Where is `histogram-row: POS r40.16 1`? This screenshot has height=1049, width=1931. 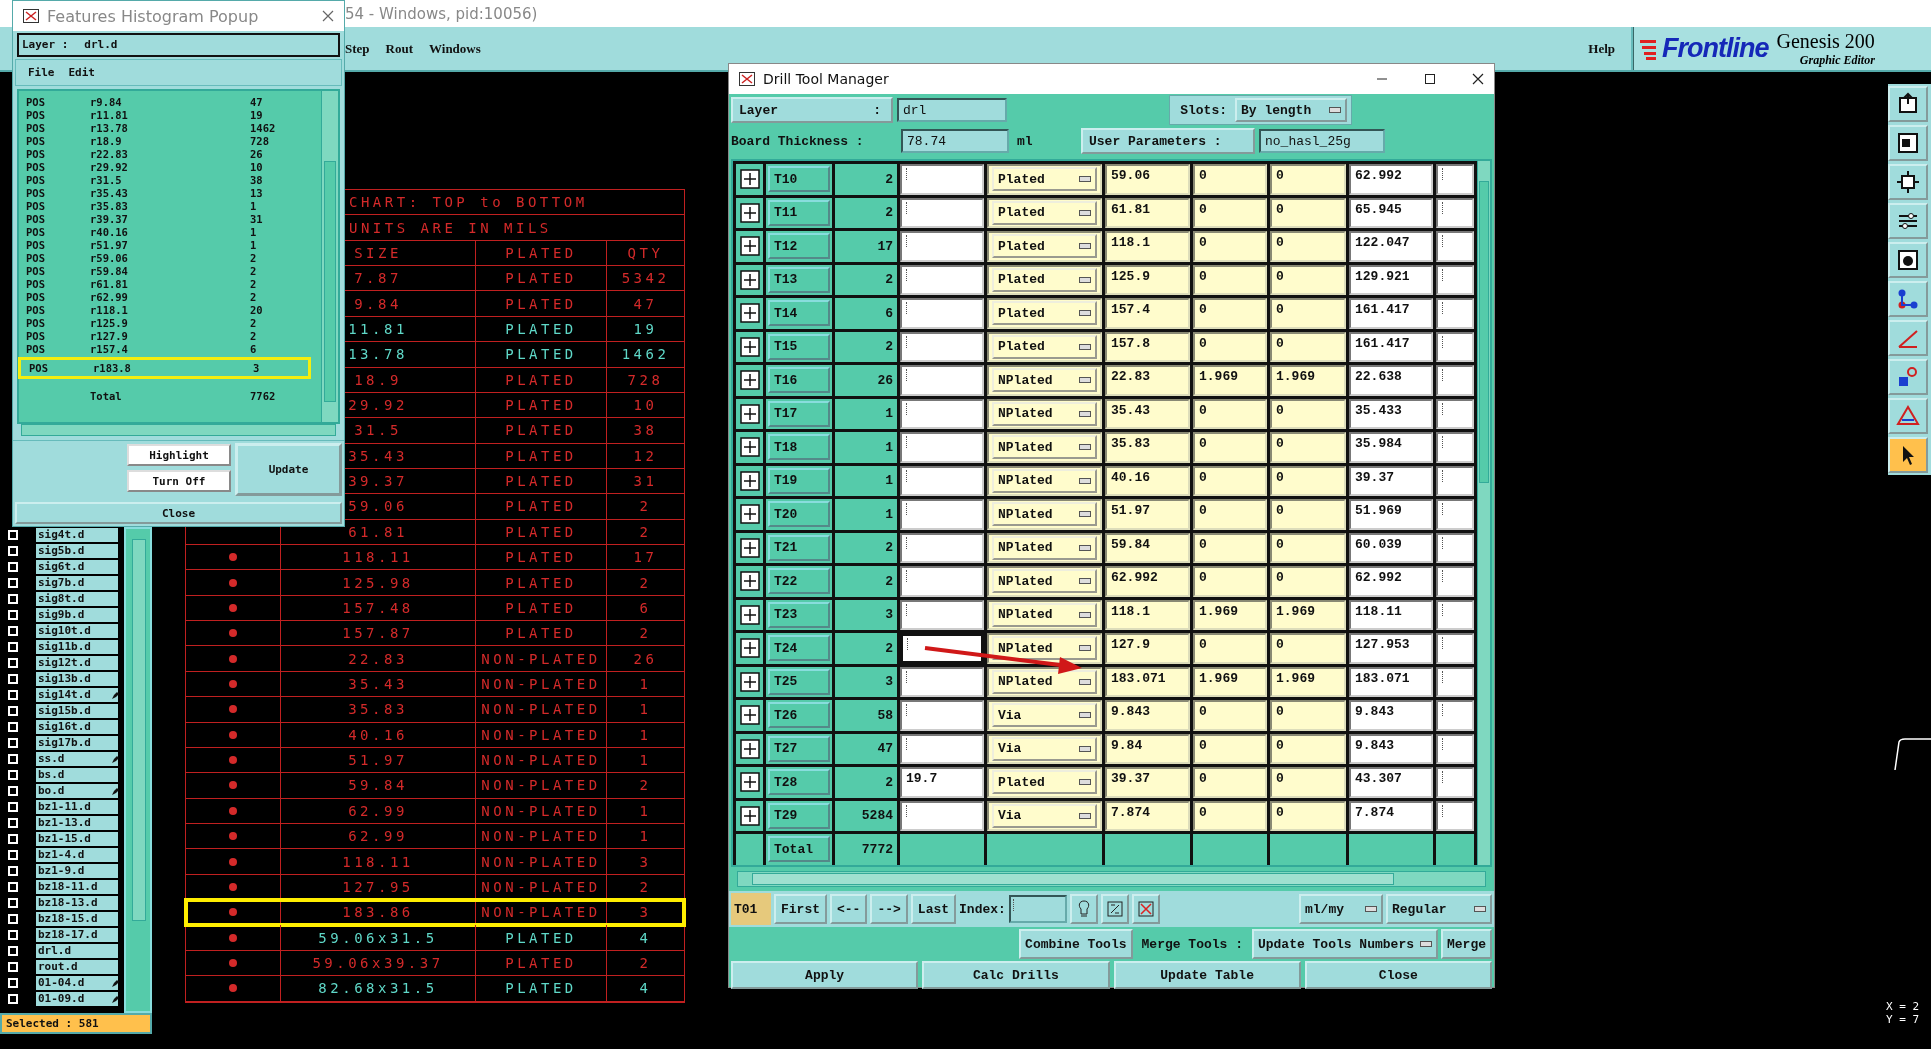 histogram-row: POS r40.16 1 is located at coordinates (171, 232).